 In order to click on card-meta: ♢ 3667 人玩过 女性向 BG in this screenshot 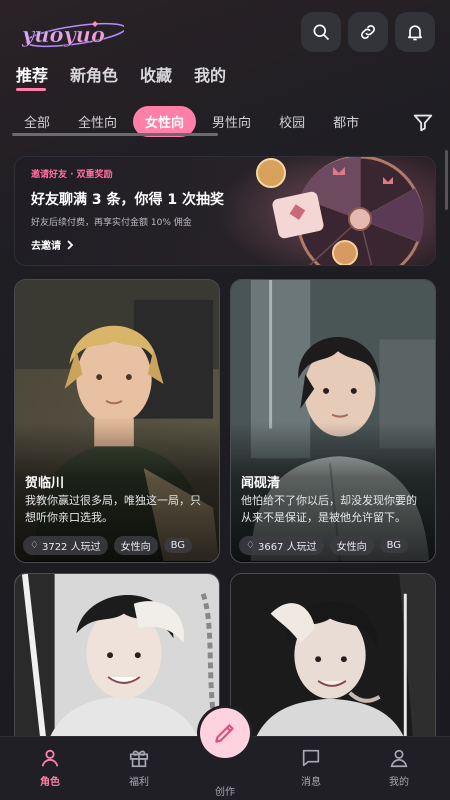, I will do `click(333, 545)`.